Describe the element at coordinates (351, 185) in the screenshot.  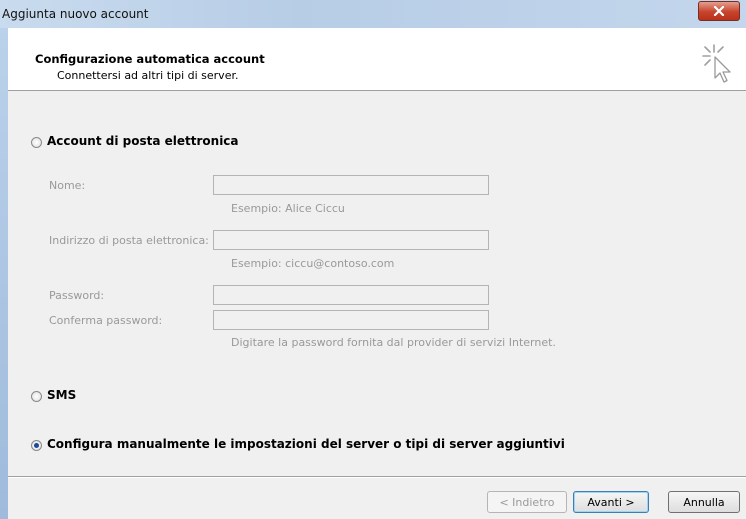
I see `name-field` at that location.